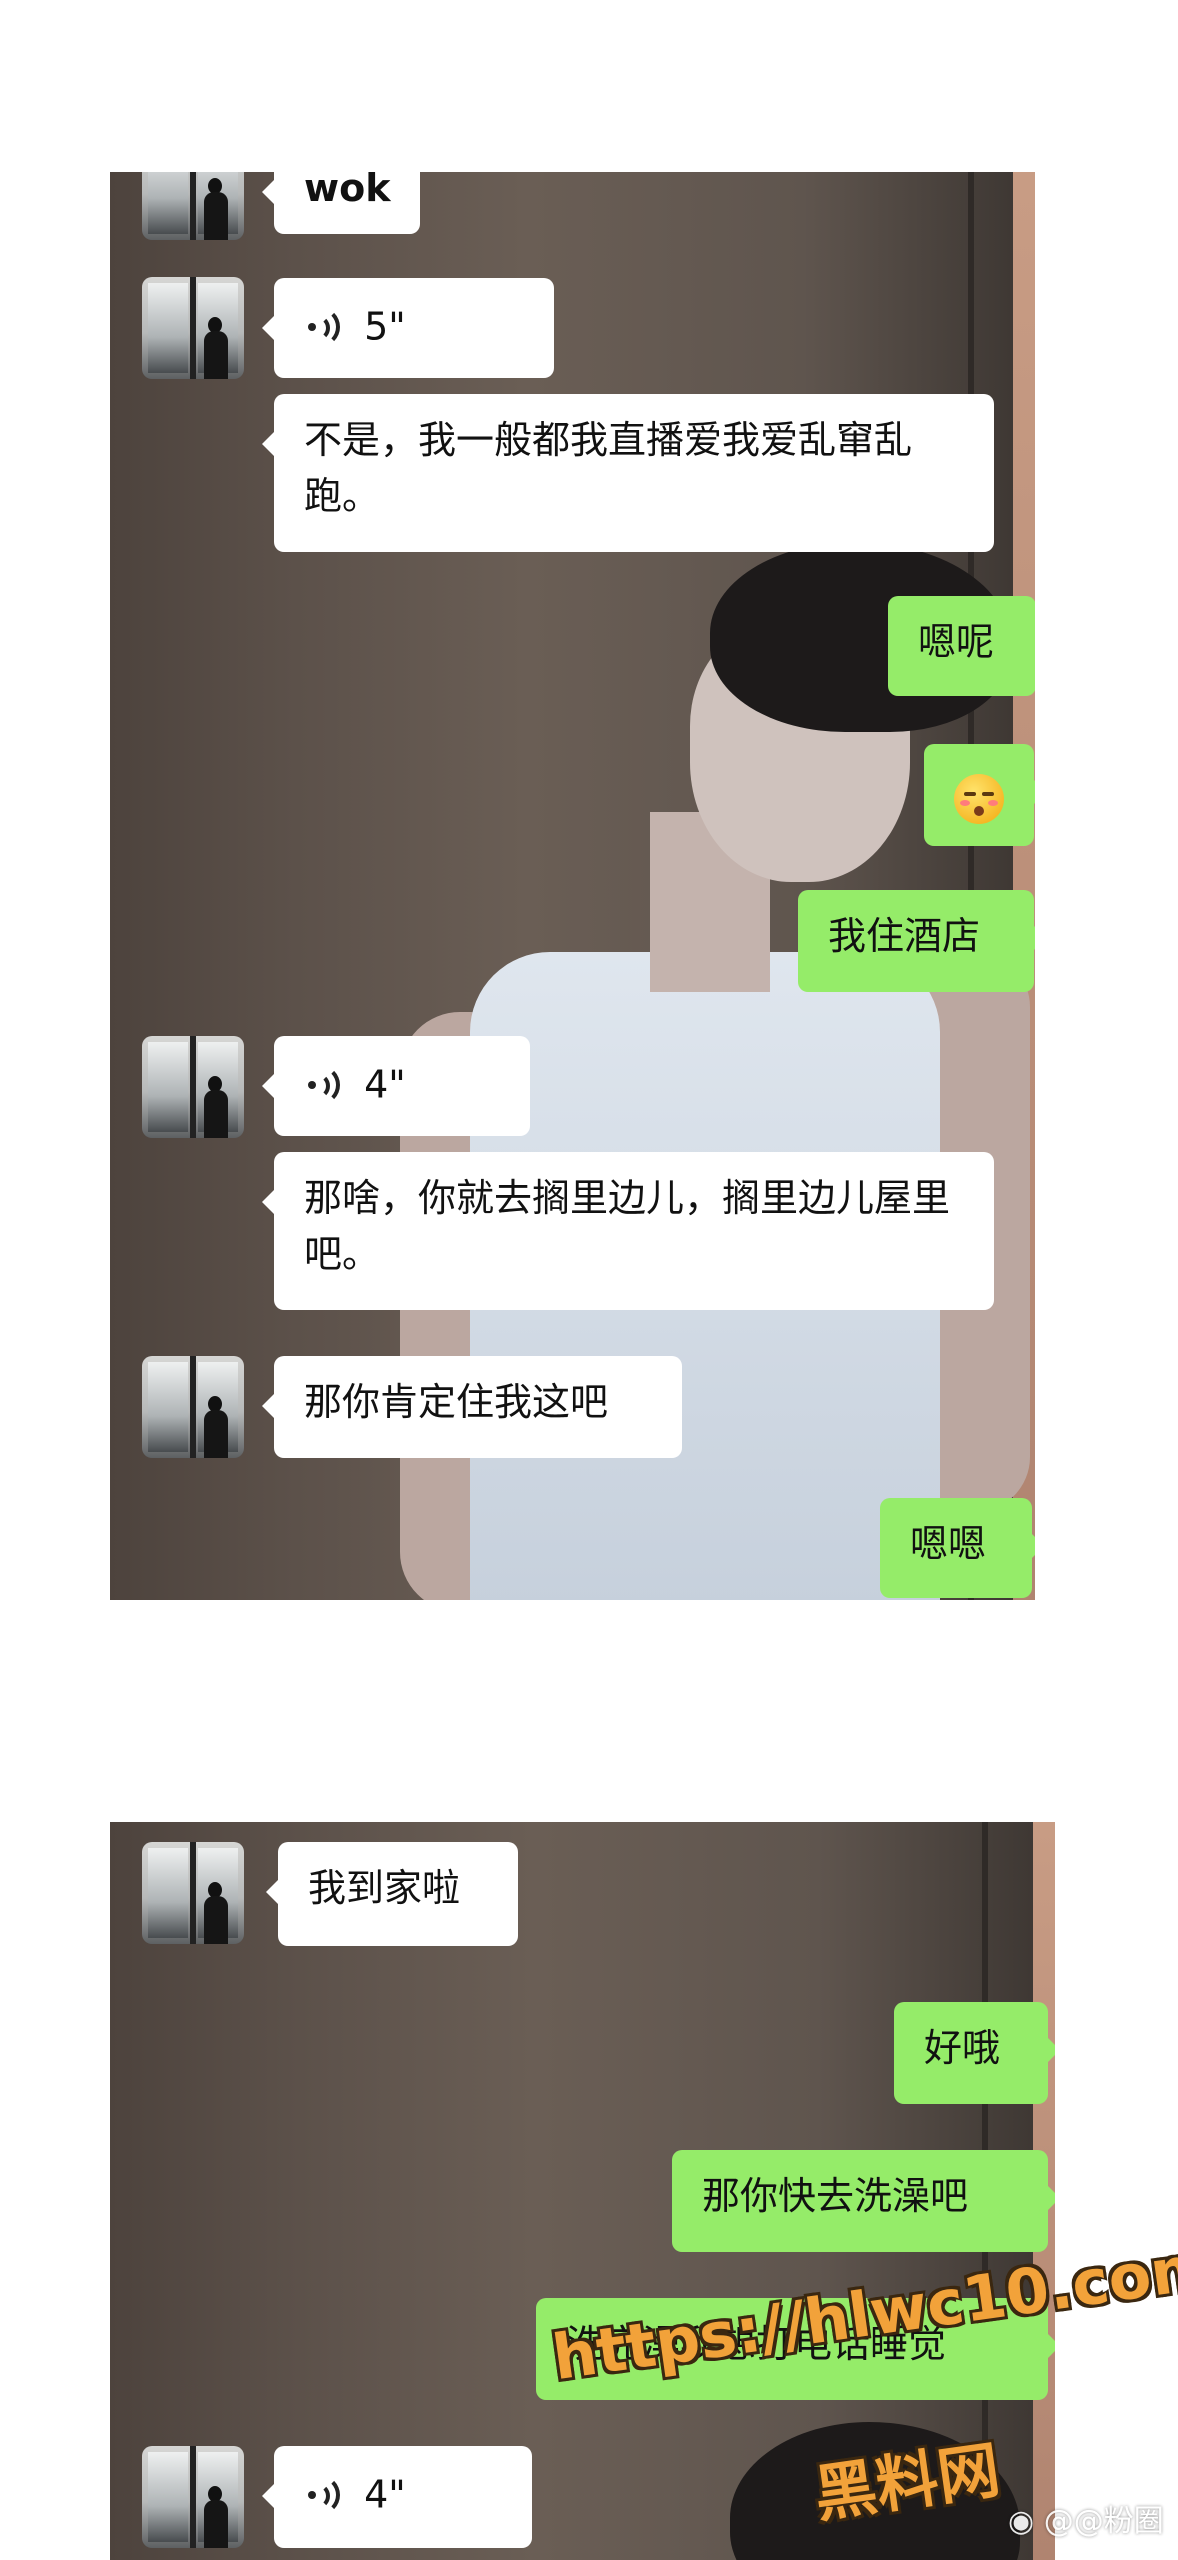 This screenshot has height=2560, width=1178. Describe the element at coordinates (1024, 886) in the screenshot. I see `wall-edge` at that location.